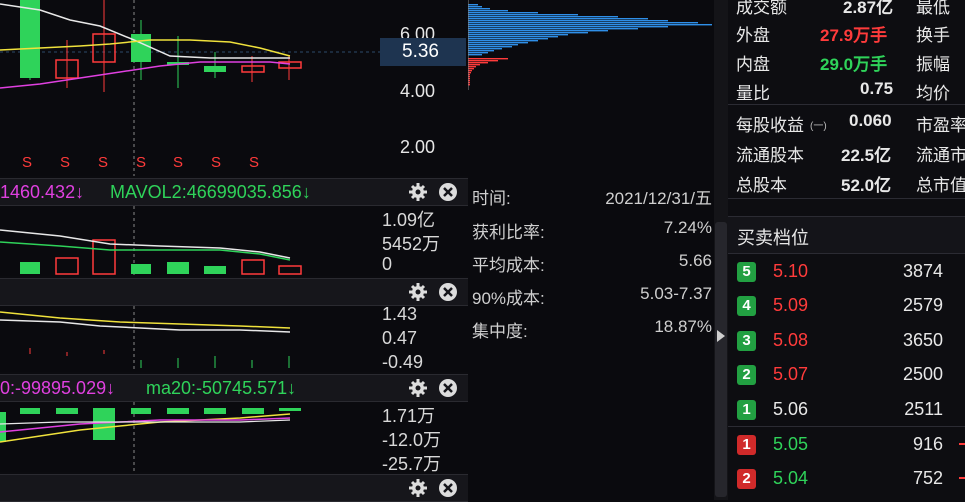 The width and height of the screenshot is (965, 502). What do you see at coordinates (849, 271) in the screenshot?
I see `ask-row: 5 5.10 3874` at bounding box center [849, 271].